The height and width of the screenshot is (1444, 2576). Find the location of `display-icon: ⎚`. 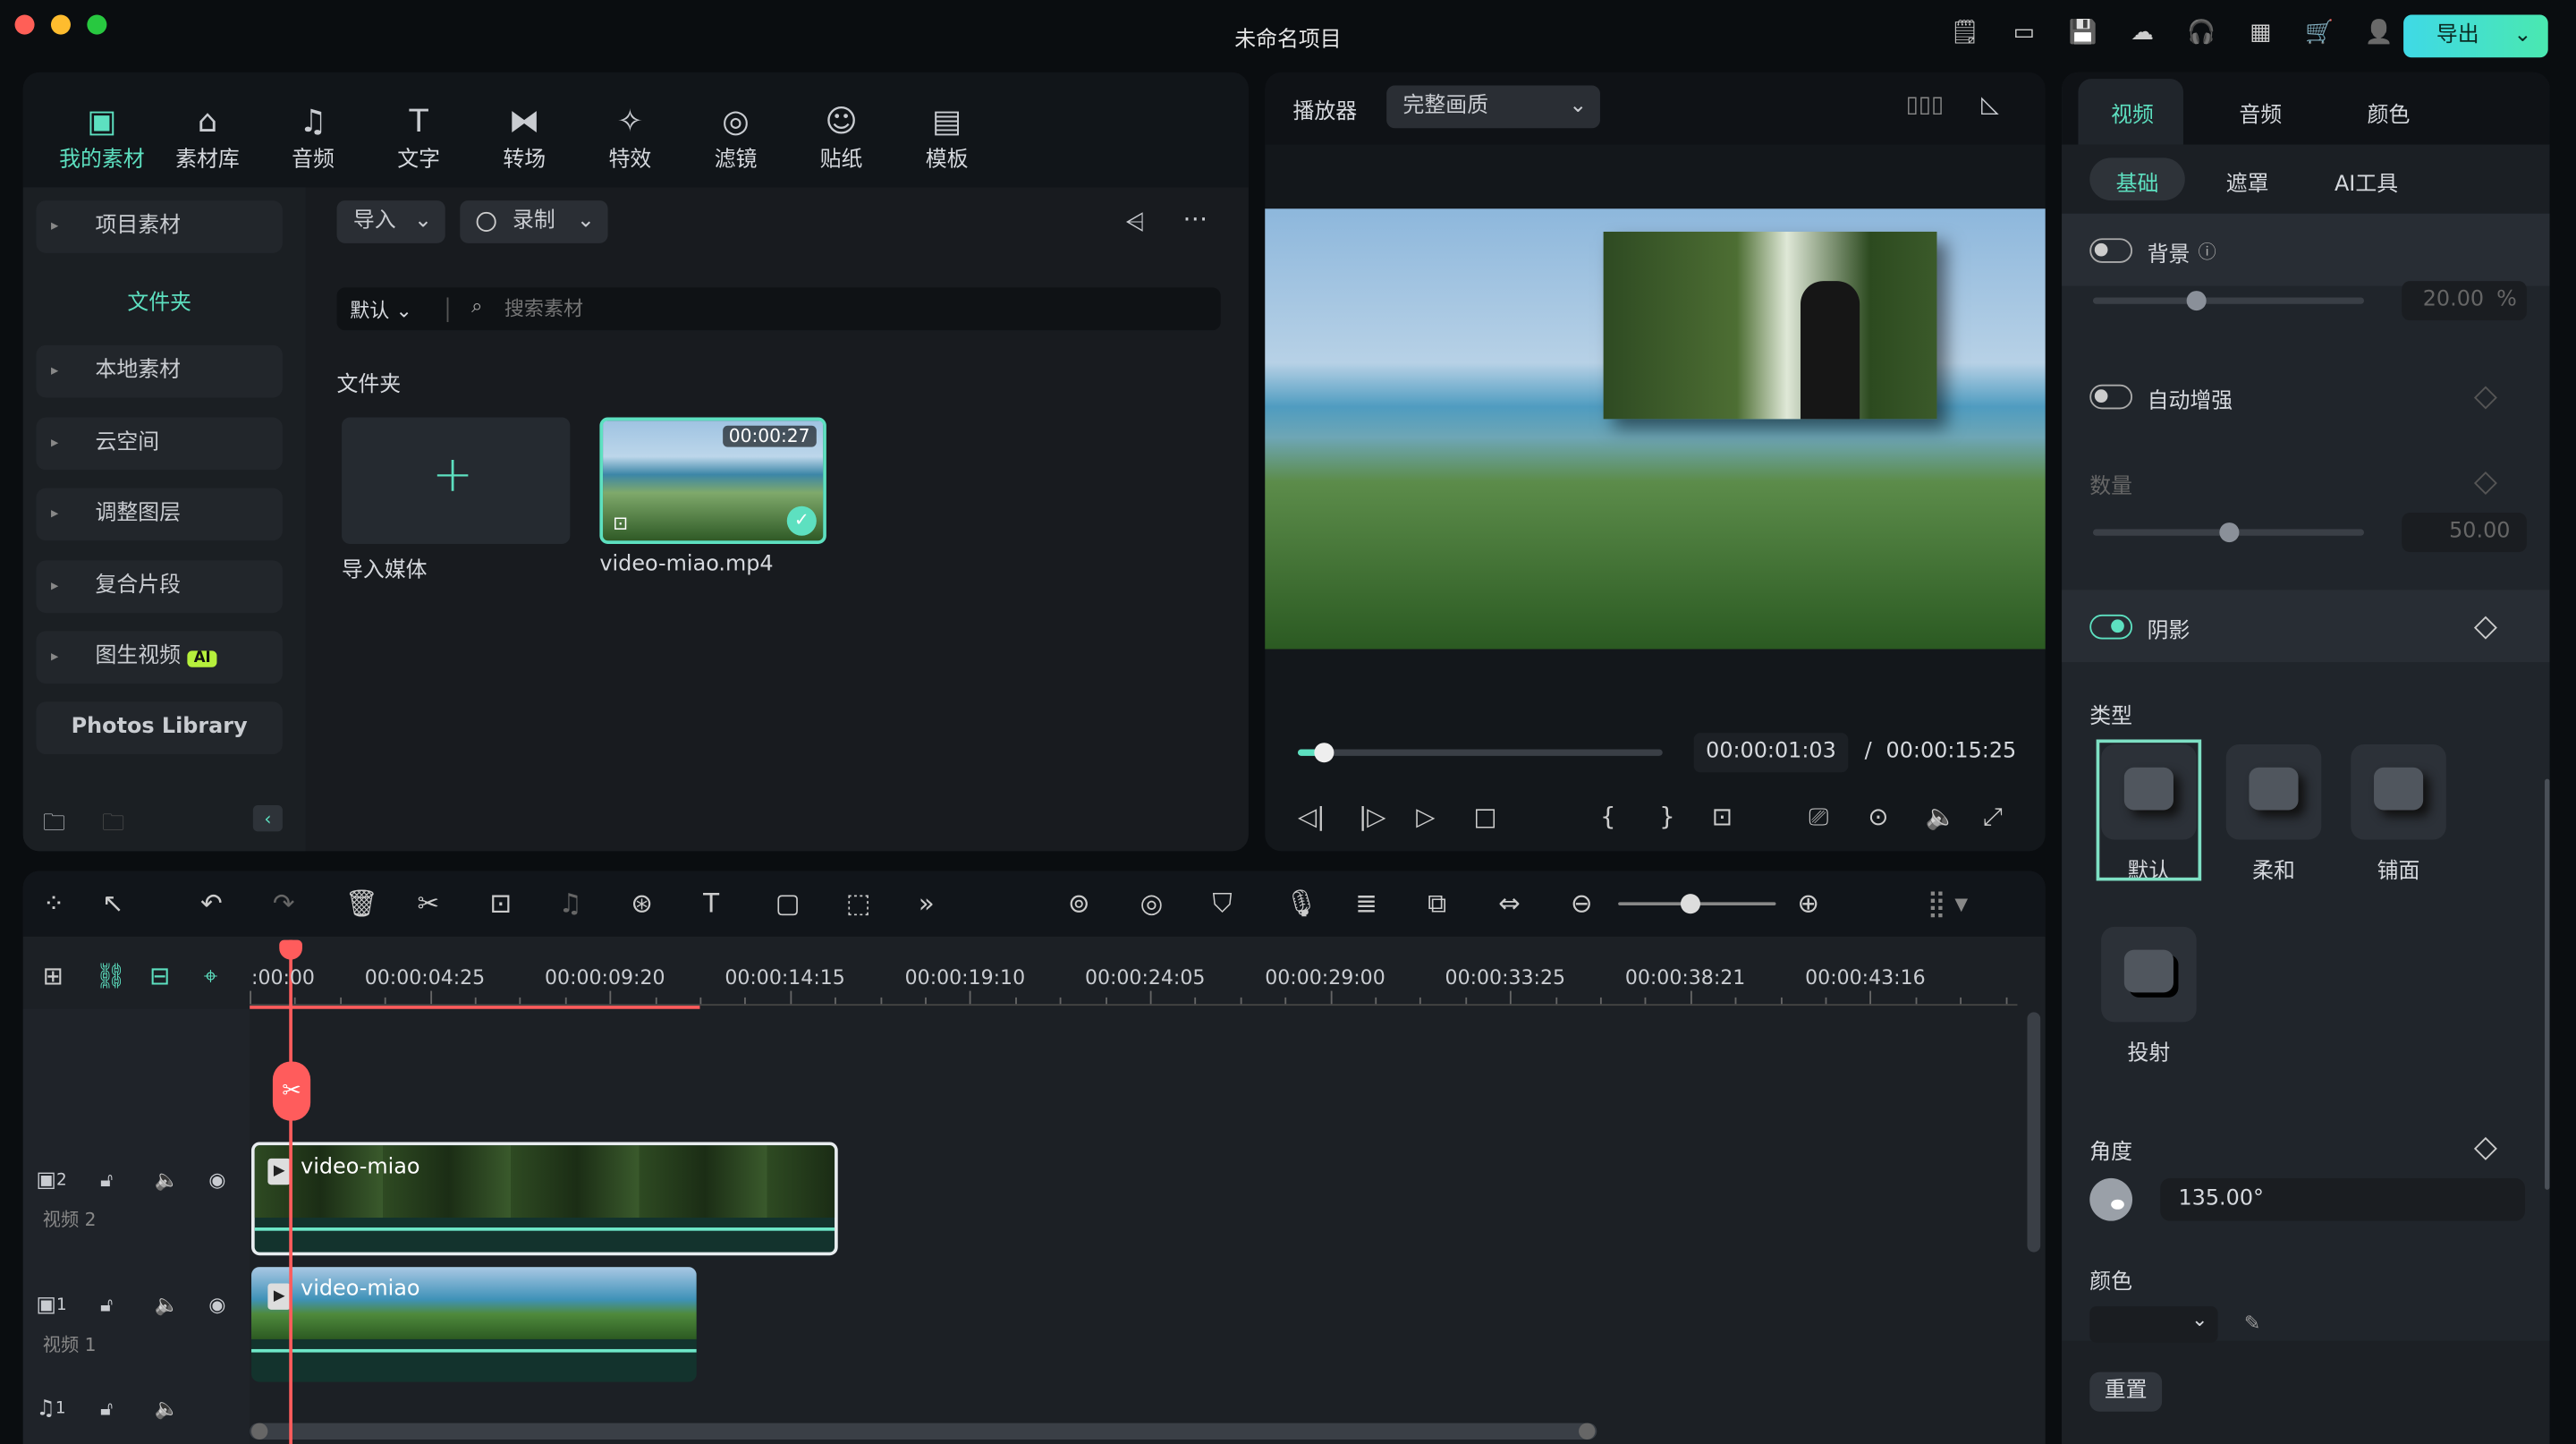

display-icon: ⎚ is located at coordinates (1818, 816).